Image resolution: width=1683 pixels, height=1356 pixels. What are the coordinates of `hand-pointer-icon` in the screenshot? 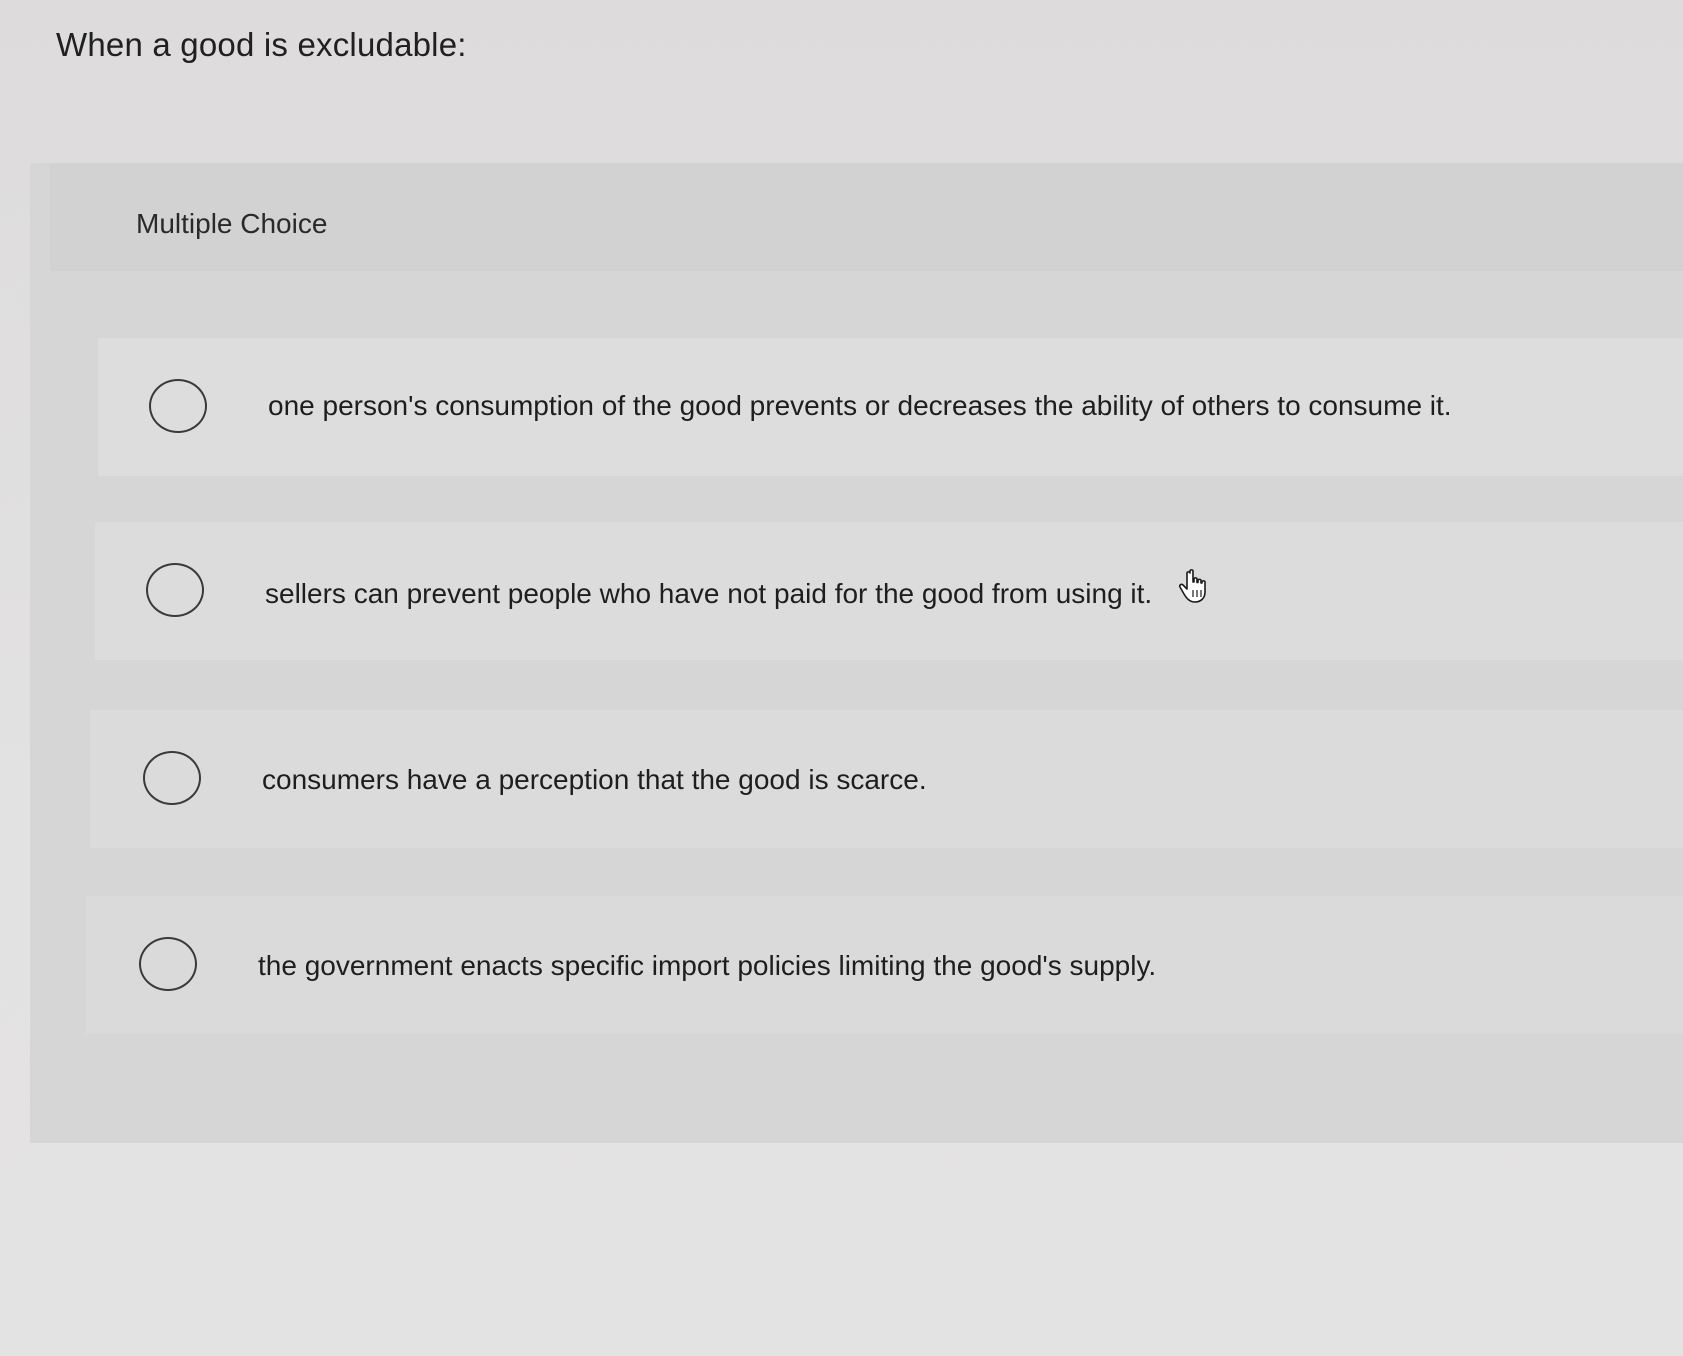 It's located at (1192, 586).